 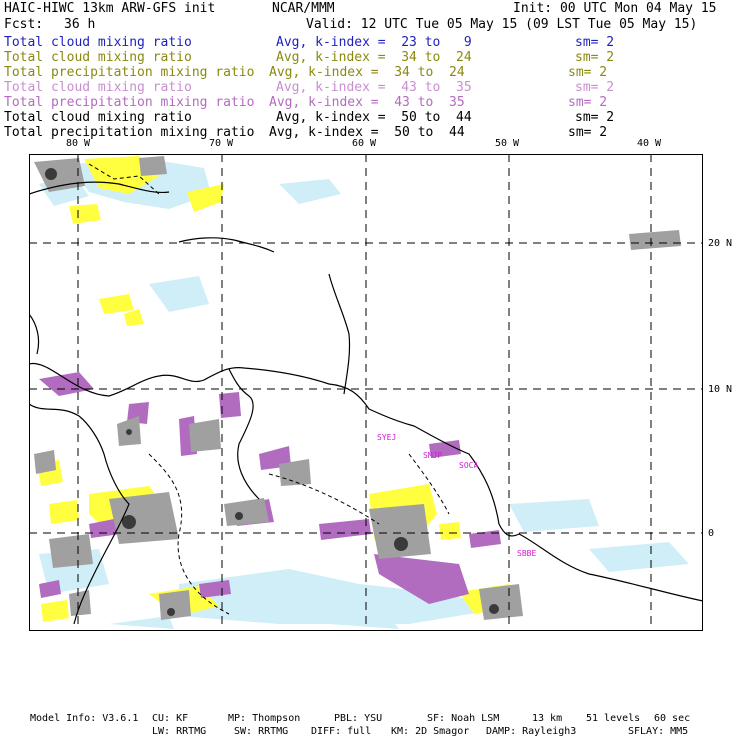 I want to click on lat-label: 0, so click(x=711, y=533).